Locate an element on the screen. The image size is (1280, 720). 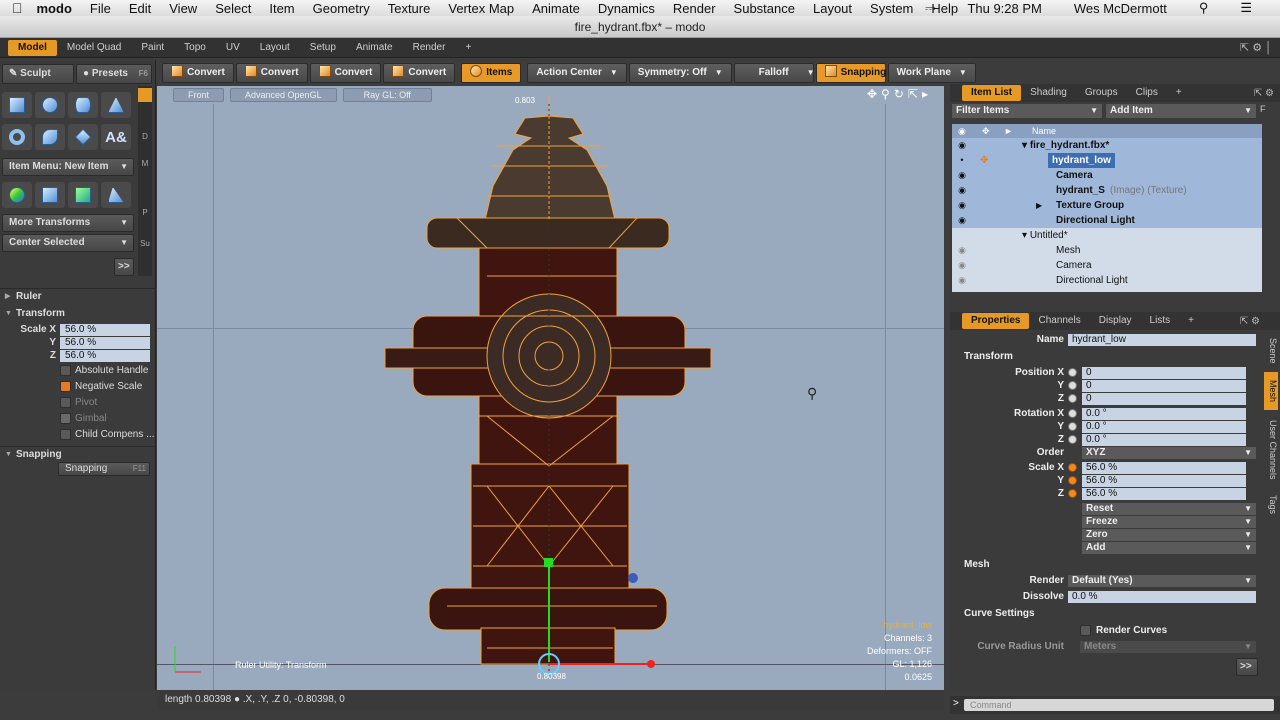
list-item: ▾ Untitled* is located at coordinates (1107, 235).